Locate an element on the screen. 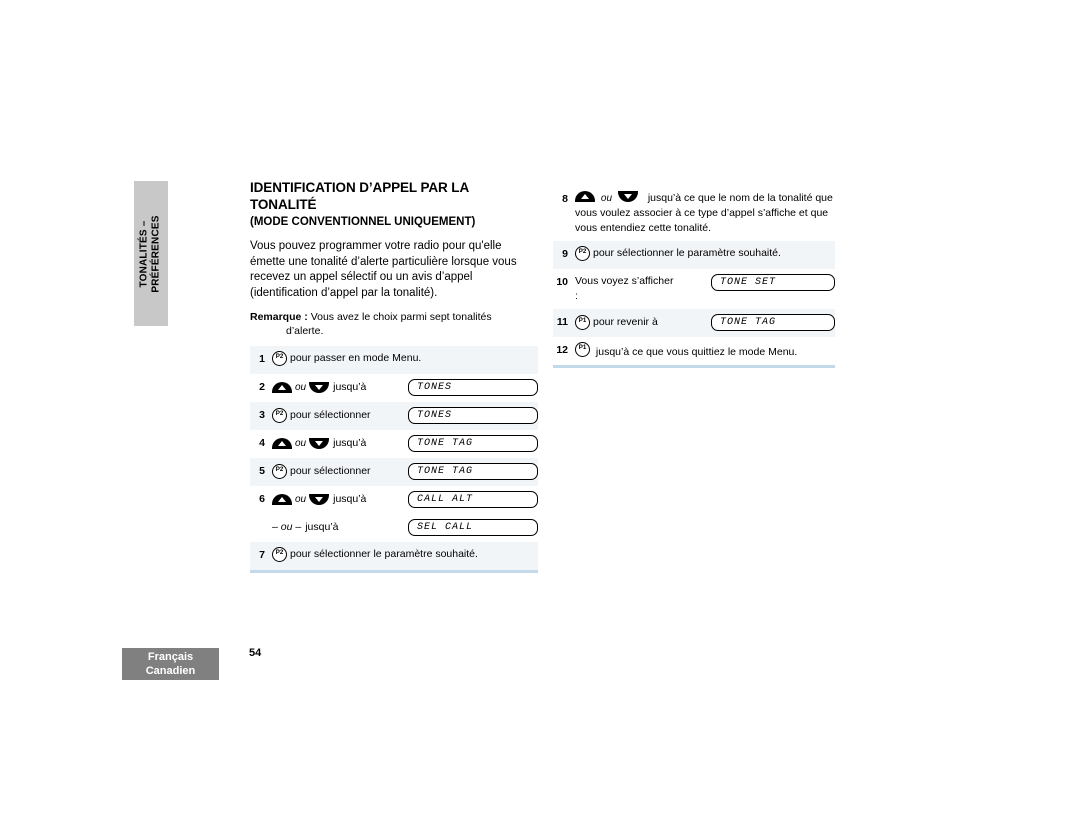 The image size is (1080, 834). step-row: 10 Vous voyez s’afficher : TONE SET is located at coordinates (694, 289).